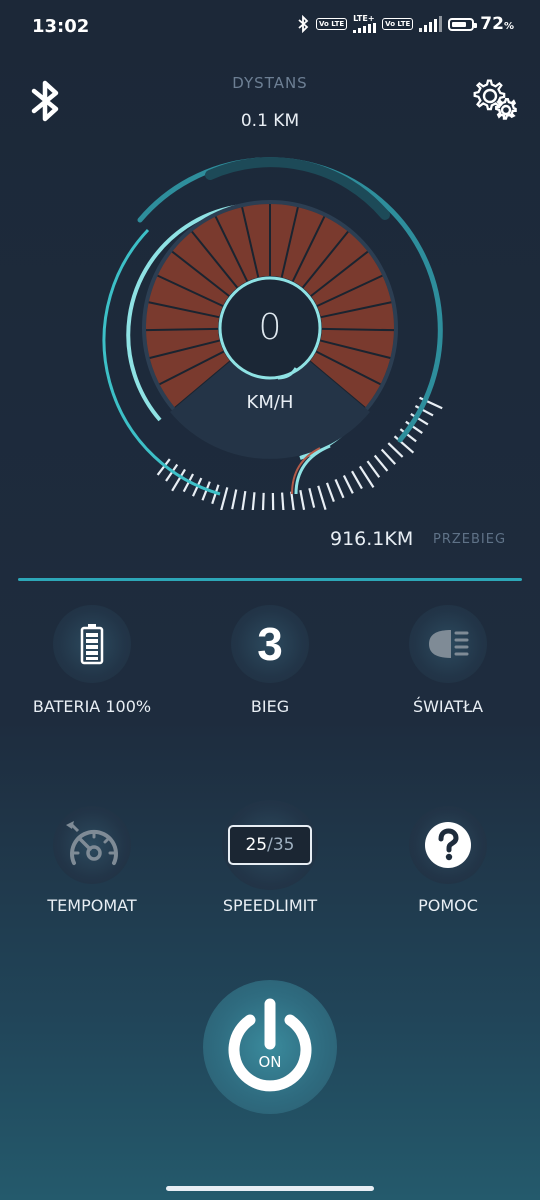 The height and width of the screenshot is (1200, 540). Describe the element at coordinates (398, 24) in the screenshot. I see `volte-badge-2: Vo LTE` at that location.